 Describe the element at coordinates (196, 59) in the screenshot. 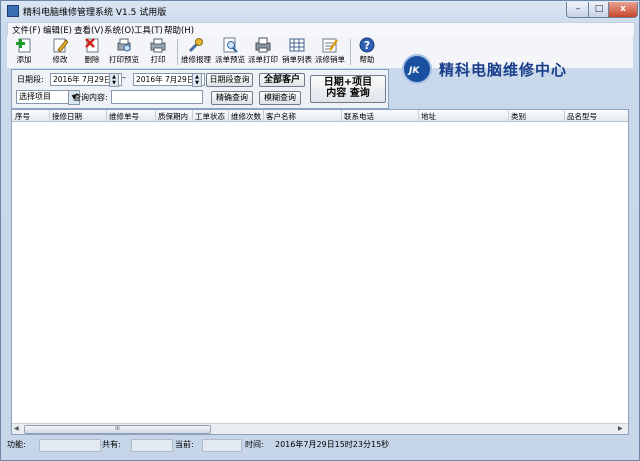

I see `repair-label: 维修报理` at that location.